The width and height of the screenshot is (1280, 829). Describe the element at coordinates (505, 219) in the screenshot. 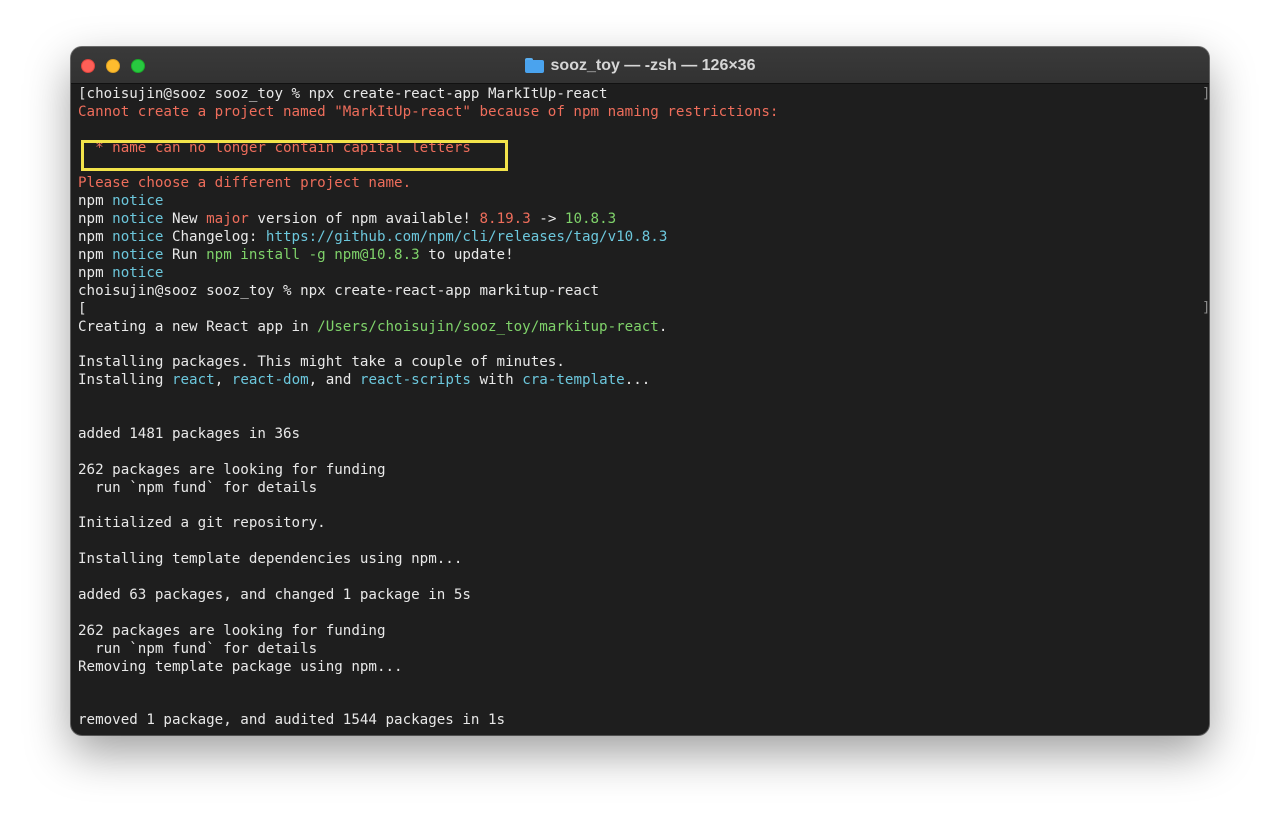

I see `terminal-text: 8.19.3` at that location.